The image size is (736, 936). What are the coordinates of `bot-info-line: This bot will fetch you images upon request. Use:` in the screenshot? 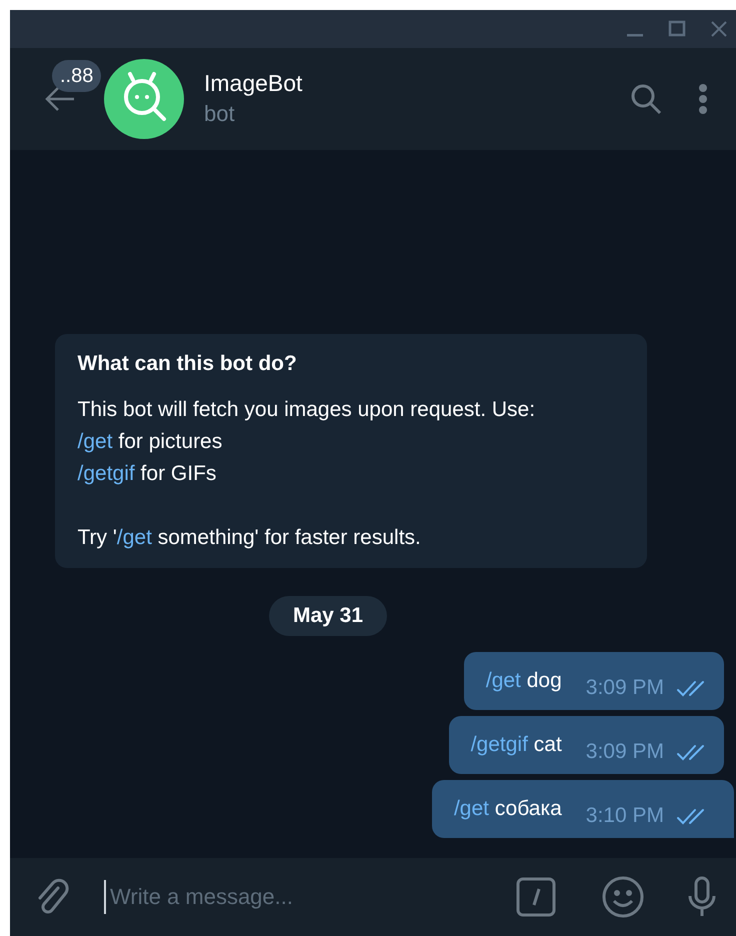 It's located at (307, 410).